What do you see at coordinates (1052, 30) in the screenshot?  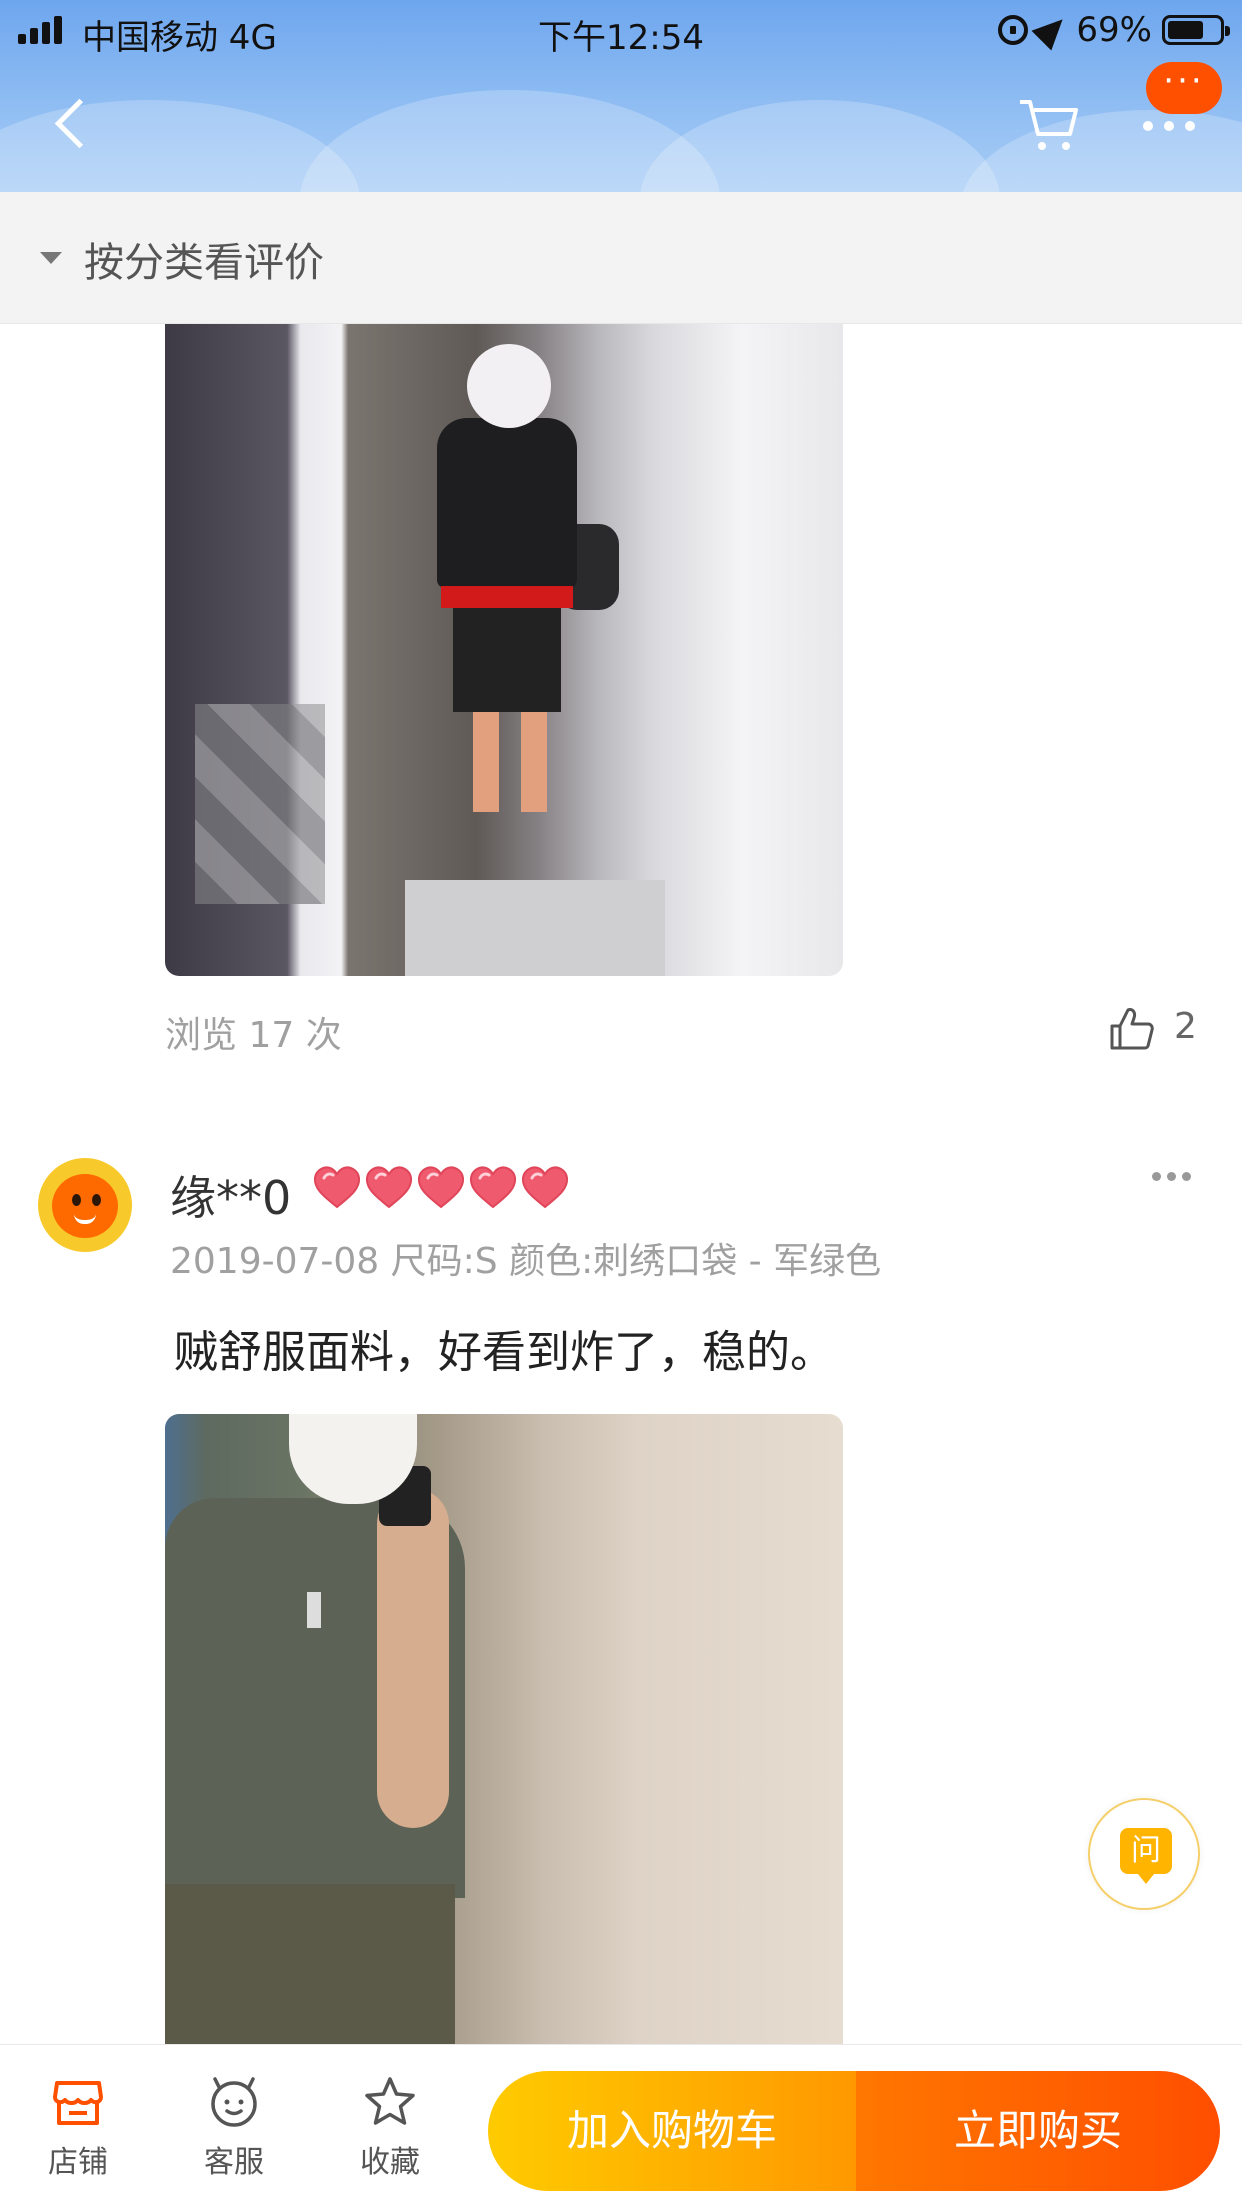 I see `location-icon` at bounding box center [1052, 30].